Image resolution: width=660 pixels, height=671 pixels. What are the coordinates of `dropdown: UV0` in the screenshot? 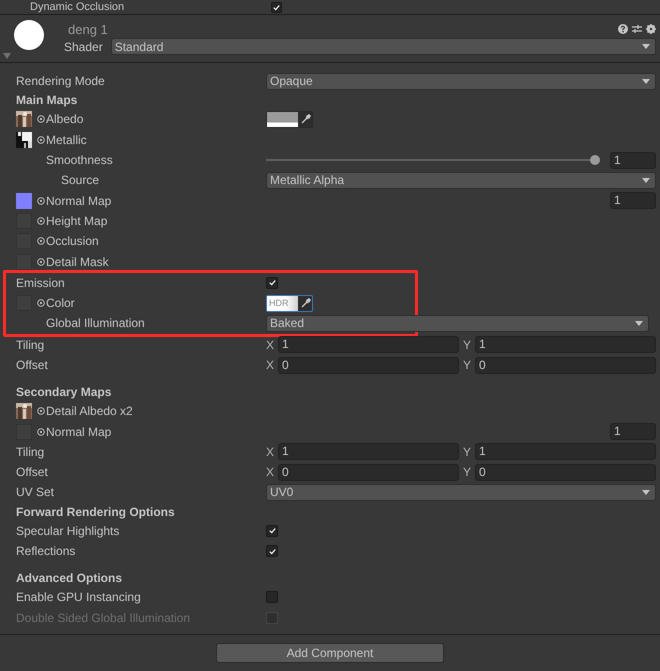 It's located at (461, 492).